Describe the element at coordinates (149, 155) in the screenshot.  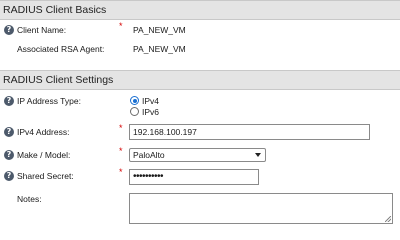
I see `make-model-value: PaloAlto` at that location.